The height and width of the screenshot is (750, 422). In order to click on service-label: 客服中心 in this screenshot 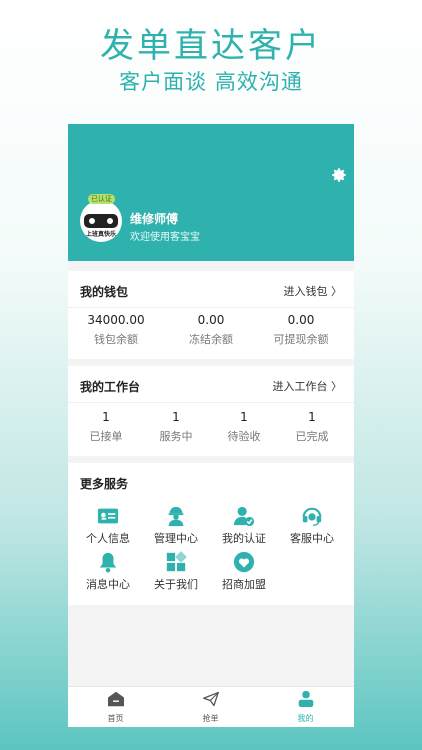, I will do `click(312, 538)`.